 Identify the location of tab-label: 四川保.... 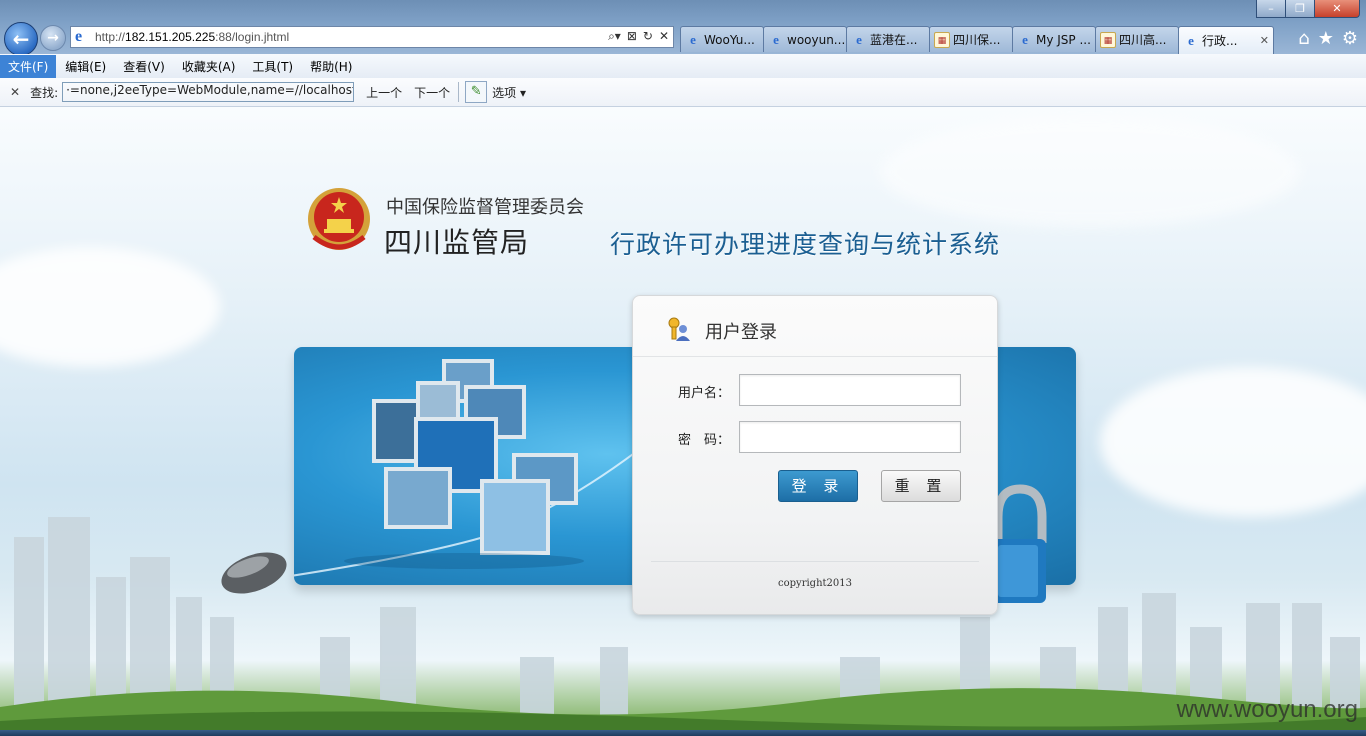
(977, 40).